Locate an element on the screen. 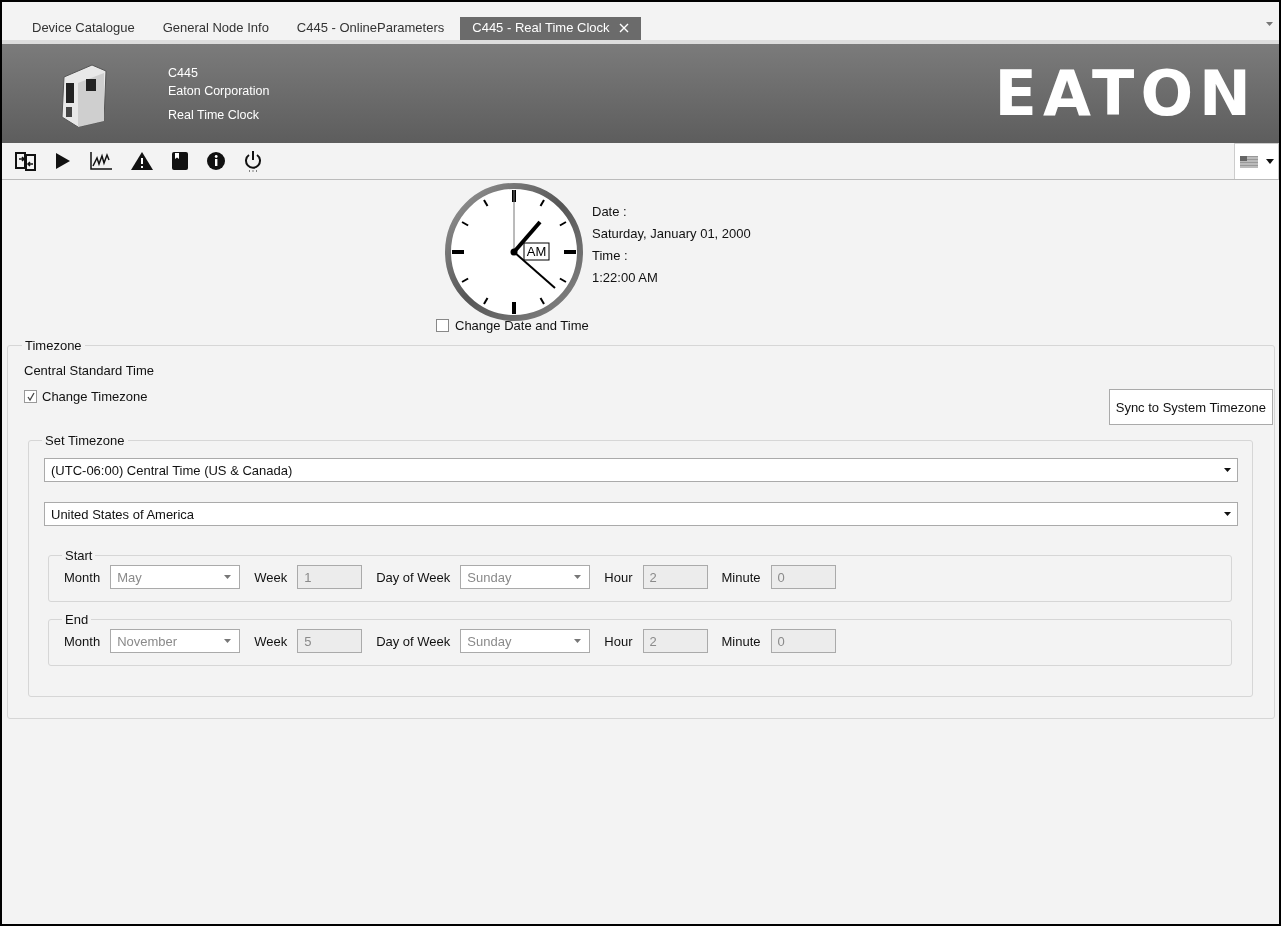 The image size is (1281, 926). book-icon is located at coordinates (180, 161).